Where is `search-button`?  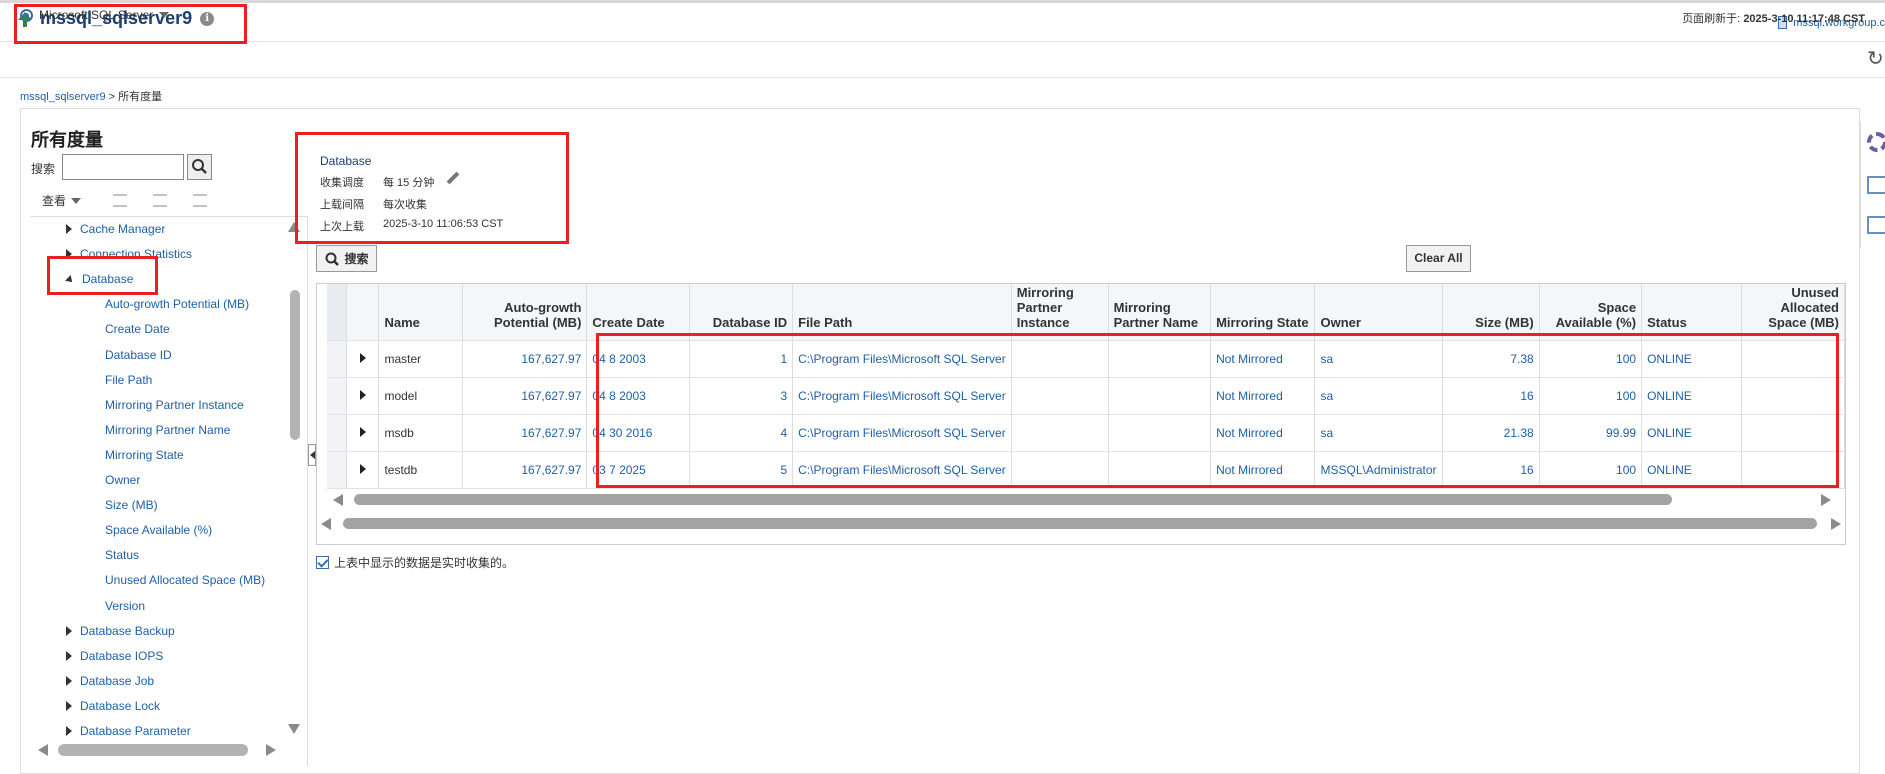 search-button is located at coordinates (199, 167).